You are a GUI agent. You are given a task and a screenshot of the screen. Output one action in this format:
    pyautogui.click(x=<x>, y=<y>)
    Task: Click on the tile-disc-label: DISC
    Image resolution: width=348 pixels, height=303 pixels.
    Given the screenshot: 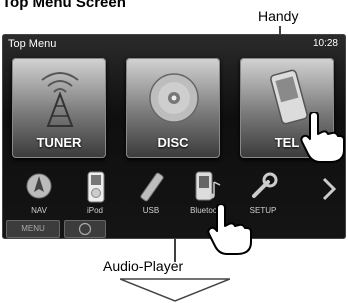 What is the action you would take?
    pyautogui.click(x=173, y=142)
    